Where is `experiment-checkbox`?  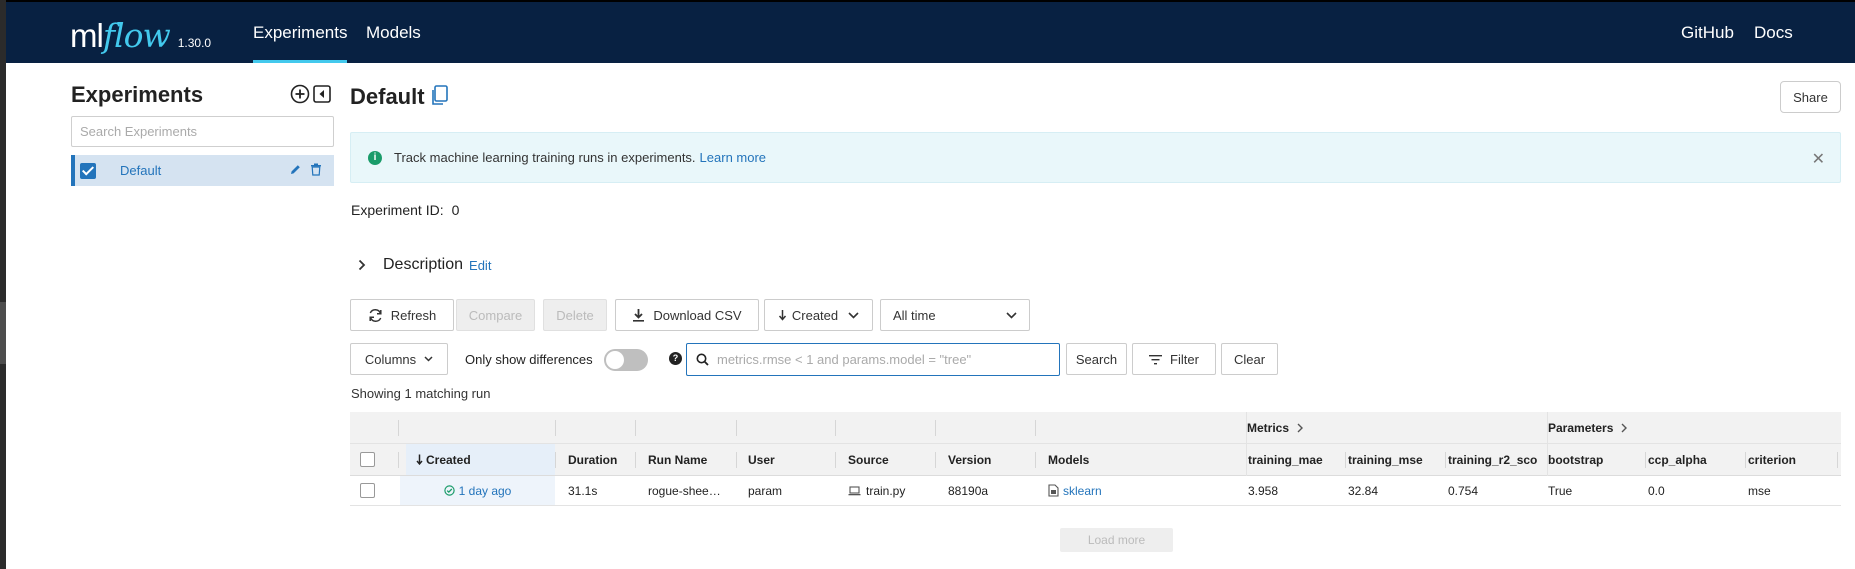
experiment-checkbox is located at coordinates (88, 170).